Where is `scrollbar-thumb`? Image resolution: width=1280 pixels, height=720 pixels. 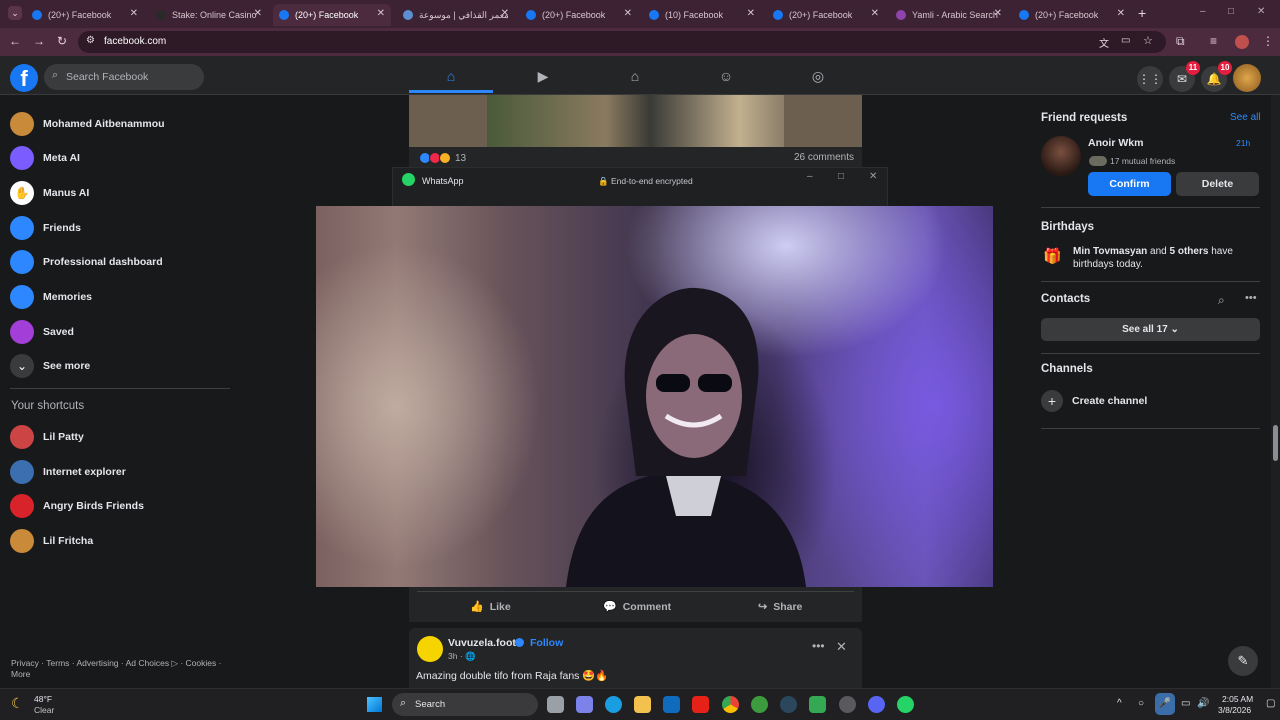
scrollbar-thumb is located at coordinates (1275, 443).